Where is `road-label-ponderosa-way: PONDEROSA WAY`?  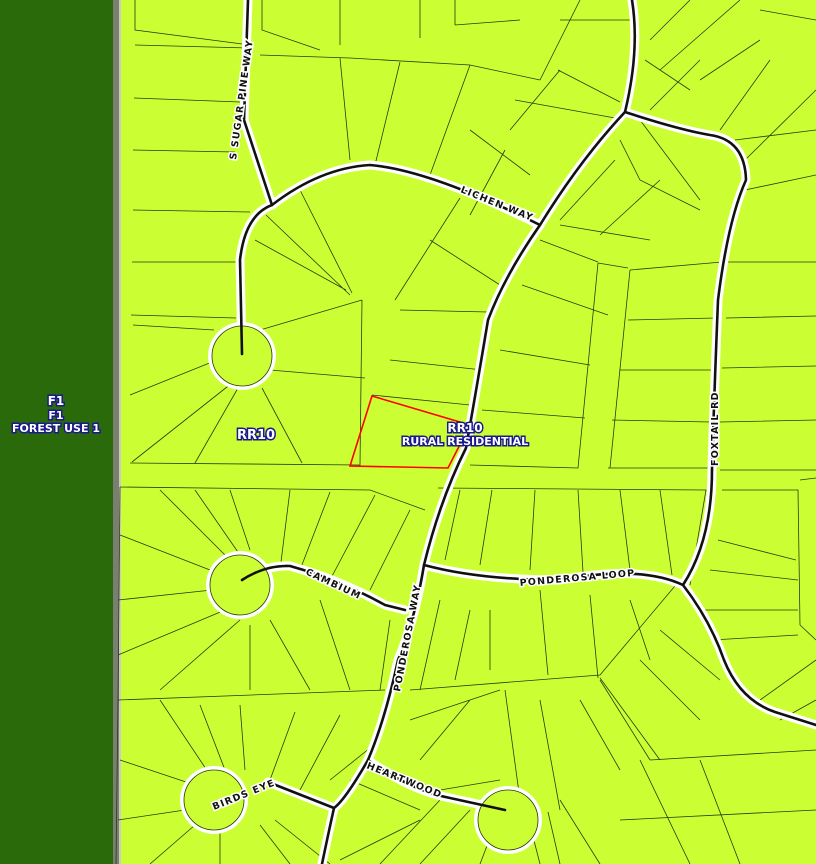
road-label-ponderosa-way: PONDEROSA WAY is located at coordinates (408, 637).